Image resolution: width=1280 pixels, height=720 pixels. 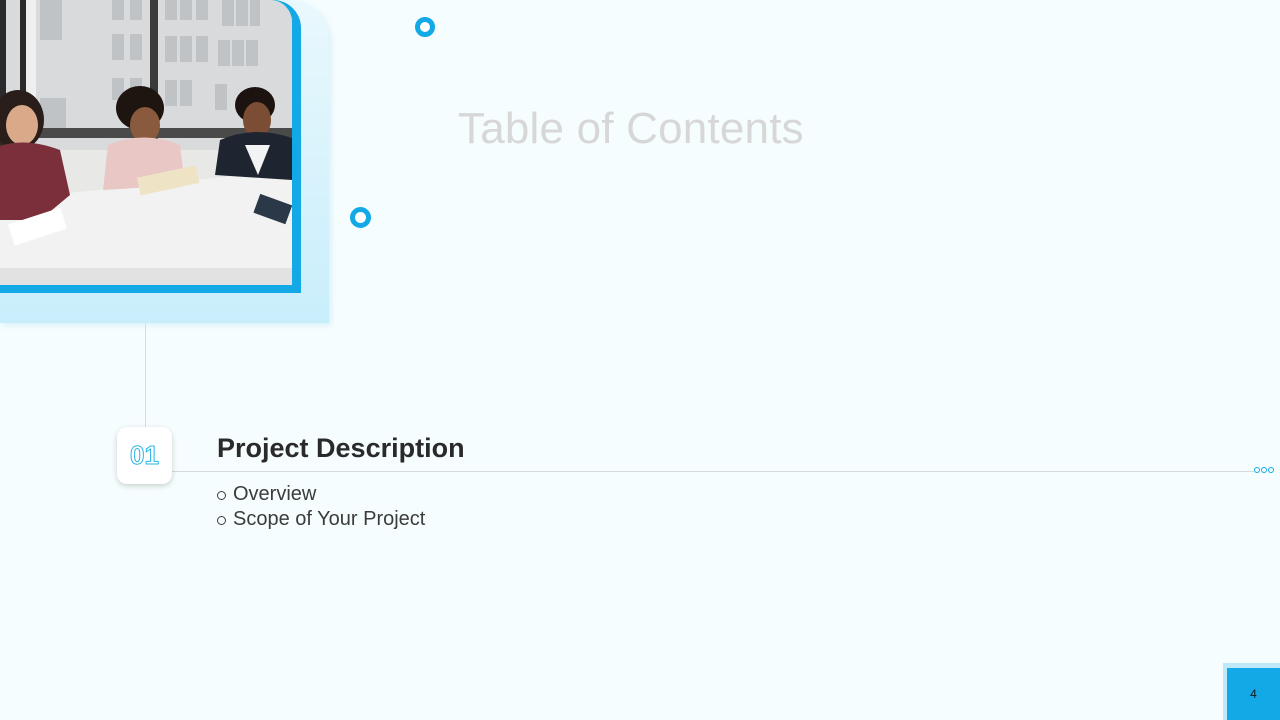 I want to click on meeting-photo, so click(x=146, y=142).